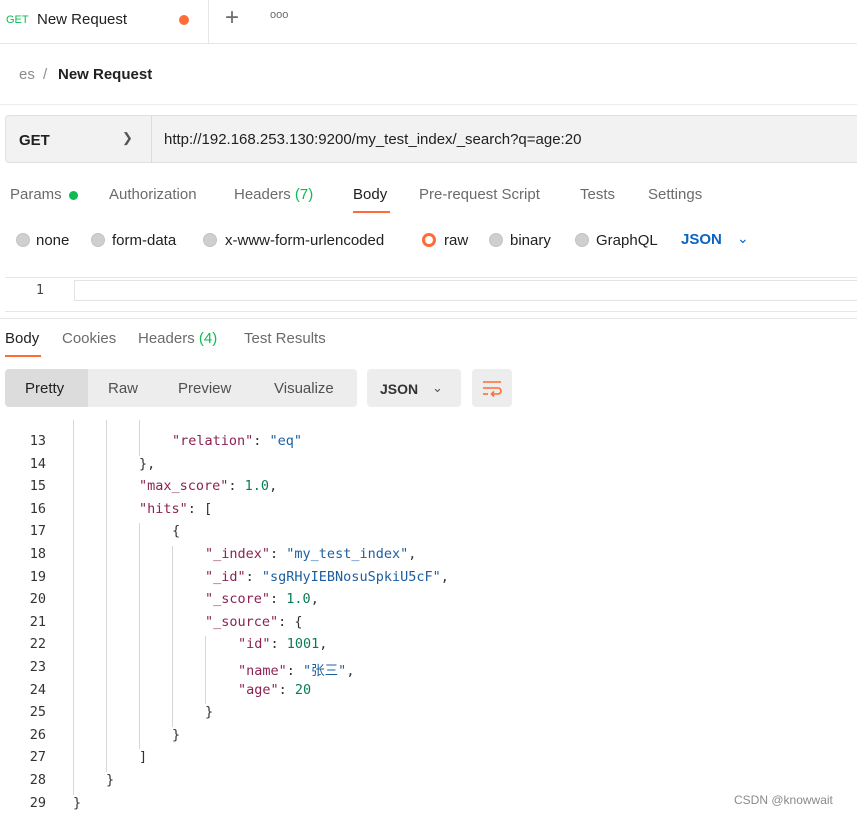  I want to click on radio-graphql, so click(582, 240).